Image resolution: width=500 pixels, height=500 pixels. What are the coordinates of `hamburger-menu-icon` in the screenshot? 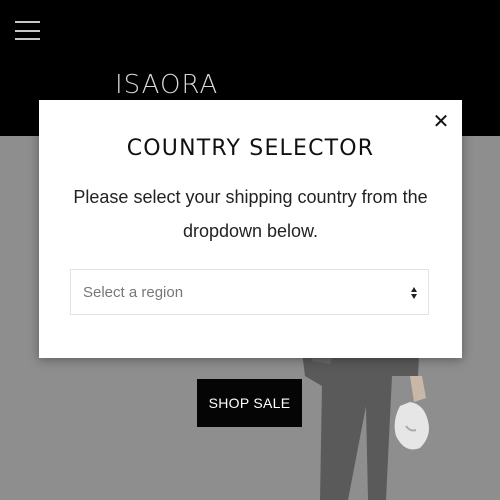 It's located at (27, 30).